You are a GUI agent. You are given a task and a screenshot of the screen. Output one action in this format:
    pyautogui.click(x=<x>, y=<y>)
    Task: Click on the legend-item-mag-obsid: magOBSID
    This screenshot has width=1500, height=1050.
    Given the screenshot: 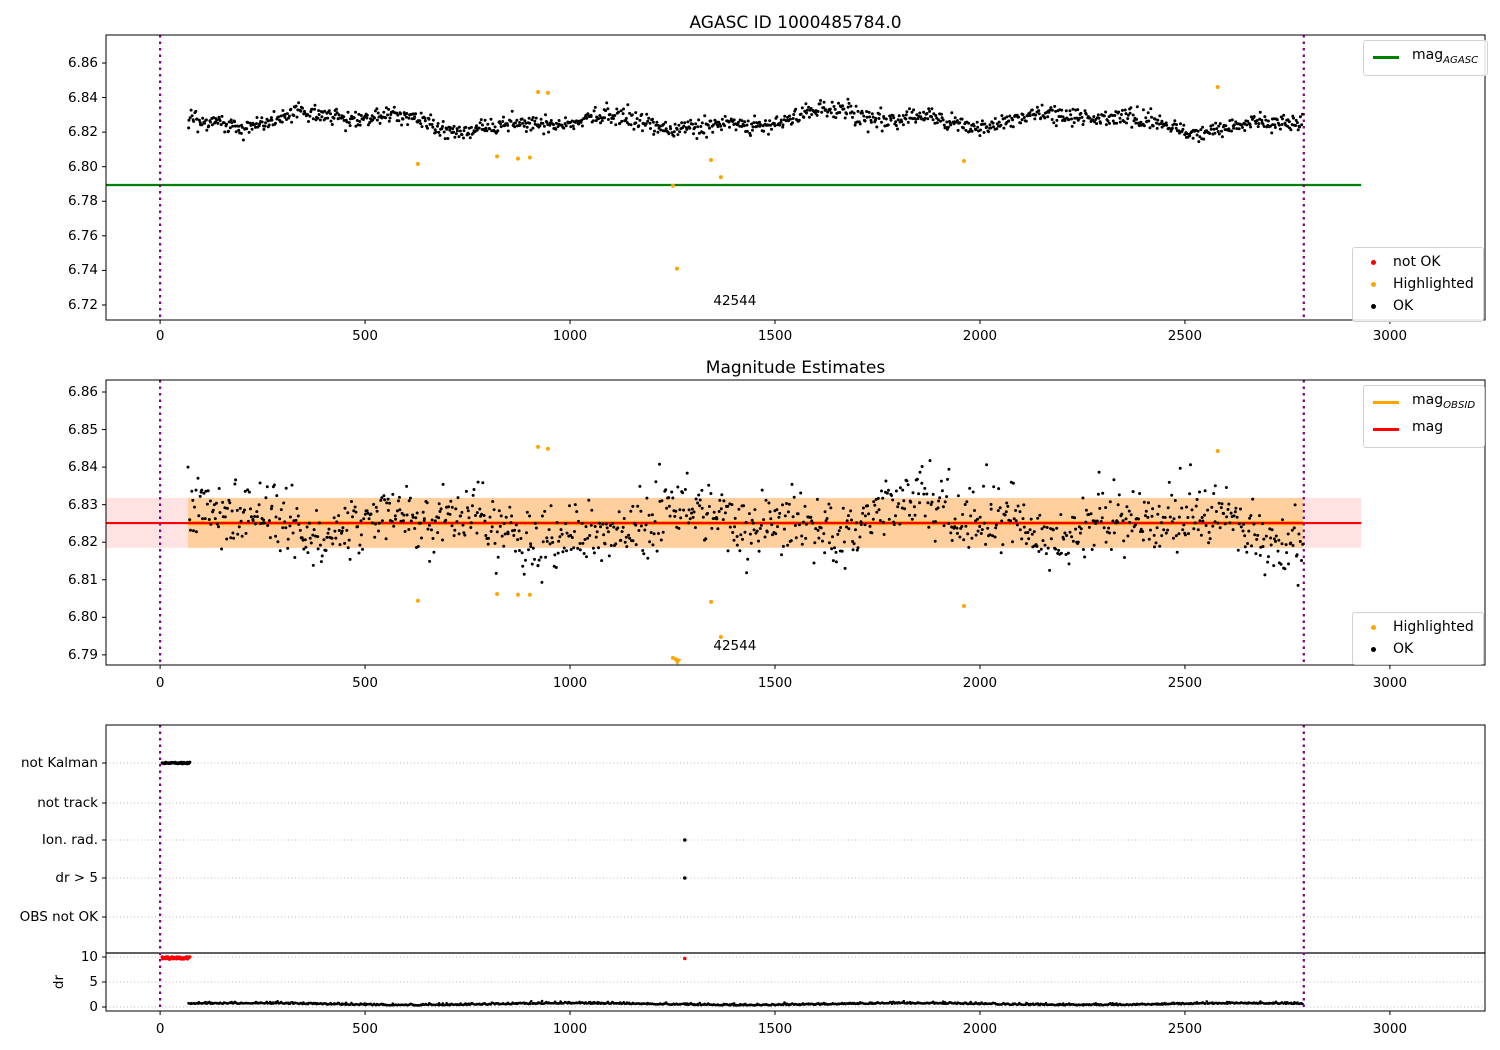 What is the action you would take?
    pyautogui.click(x=1424, y=403)
    